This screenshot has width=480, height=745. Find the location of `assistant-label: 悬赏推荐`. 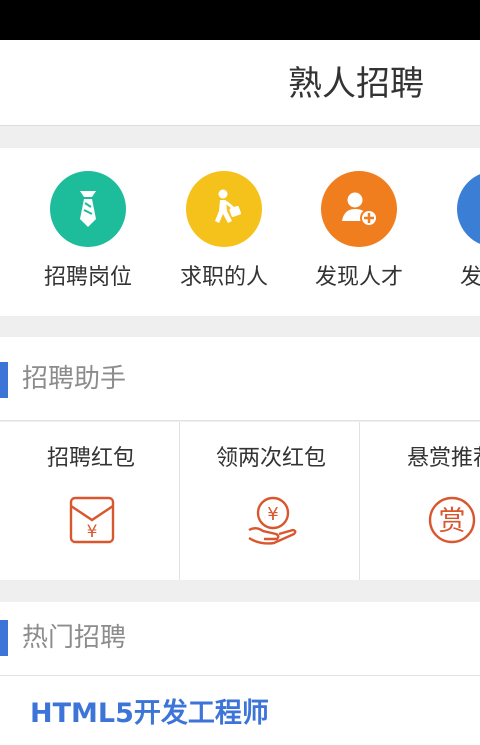

assistant-label: 悬赏推荐 is located at coordinates (443, 458).